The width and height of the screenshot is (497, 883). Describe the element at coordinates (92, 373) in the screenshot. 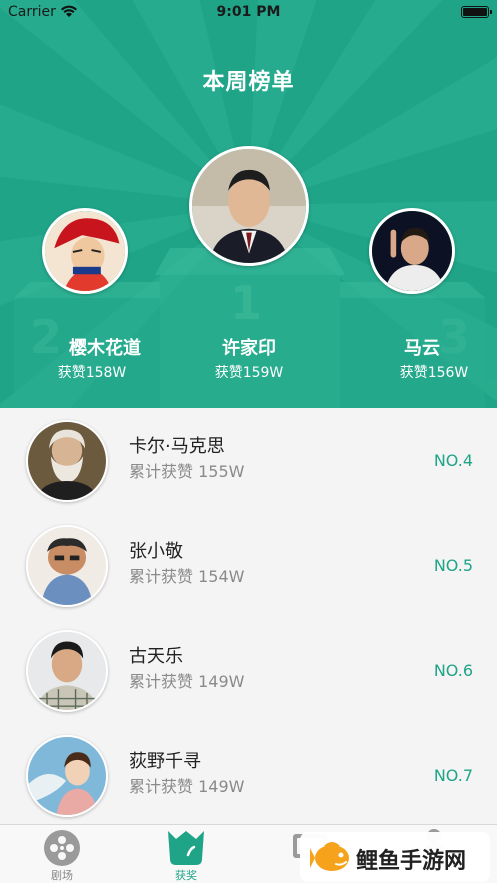

I see `podium-likes-second: 获赞158W` at that location.